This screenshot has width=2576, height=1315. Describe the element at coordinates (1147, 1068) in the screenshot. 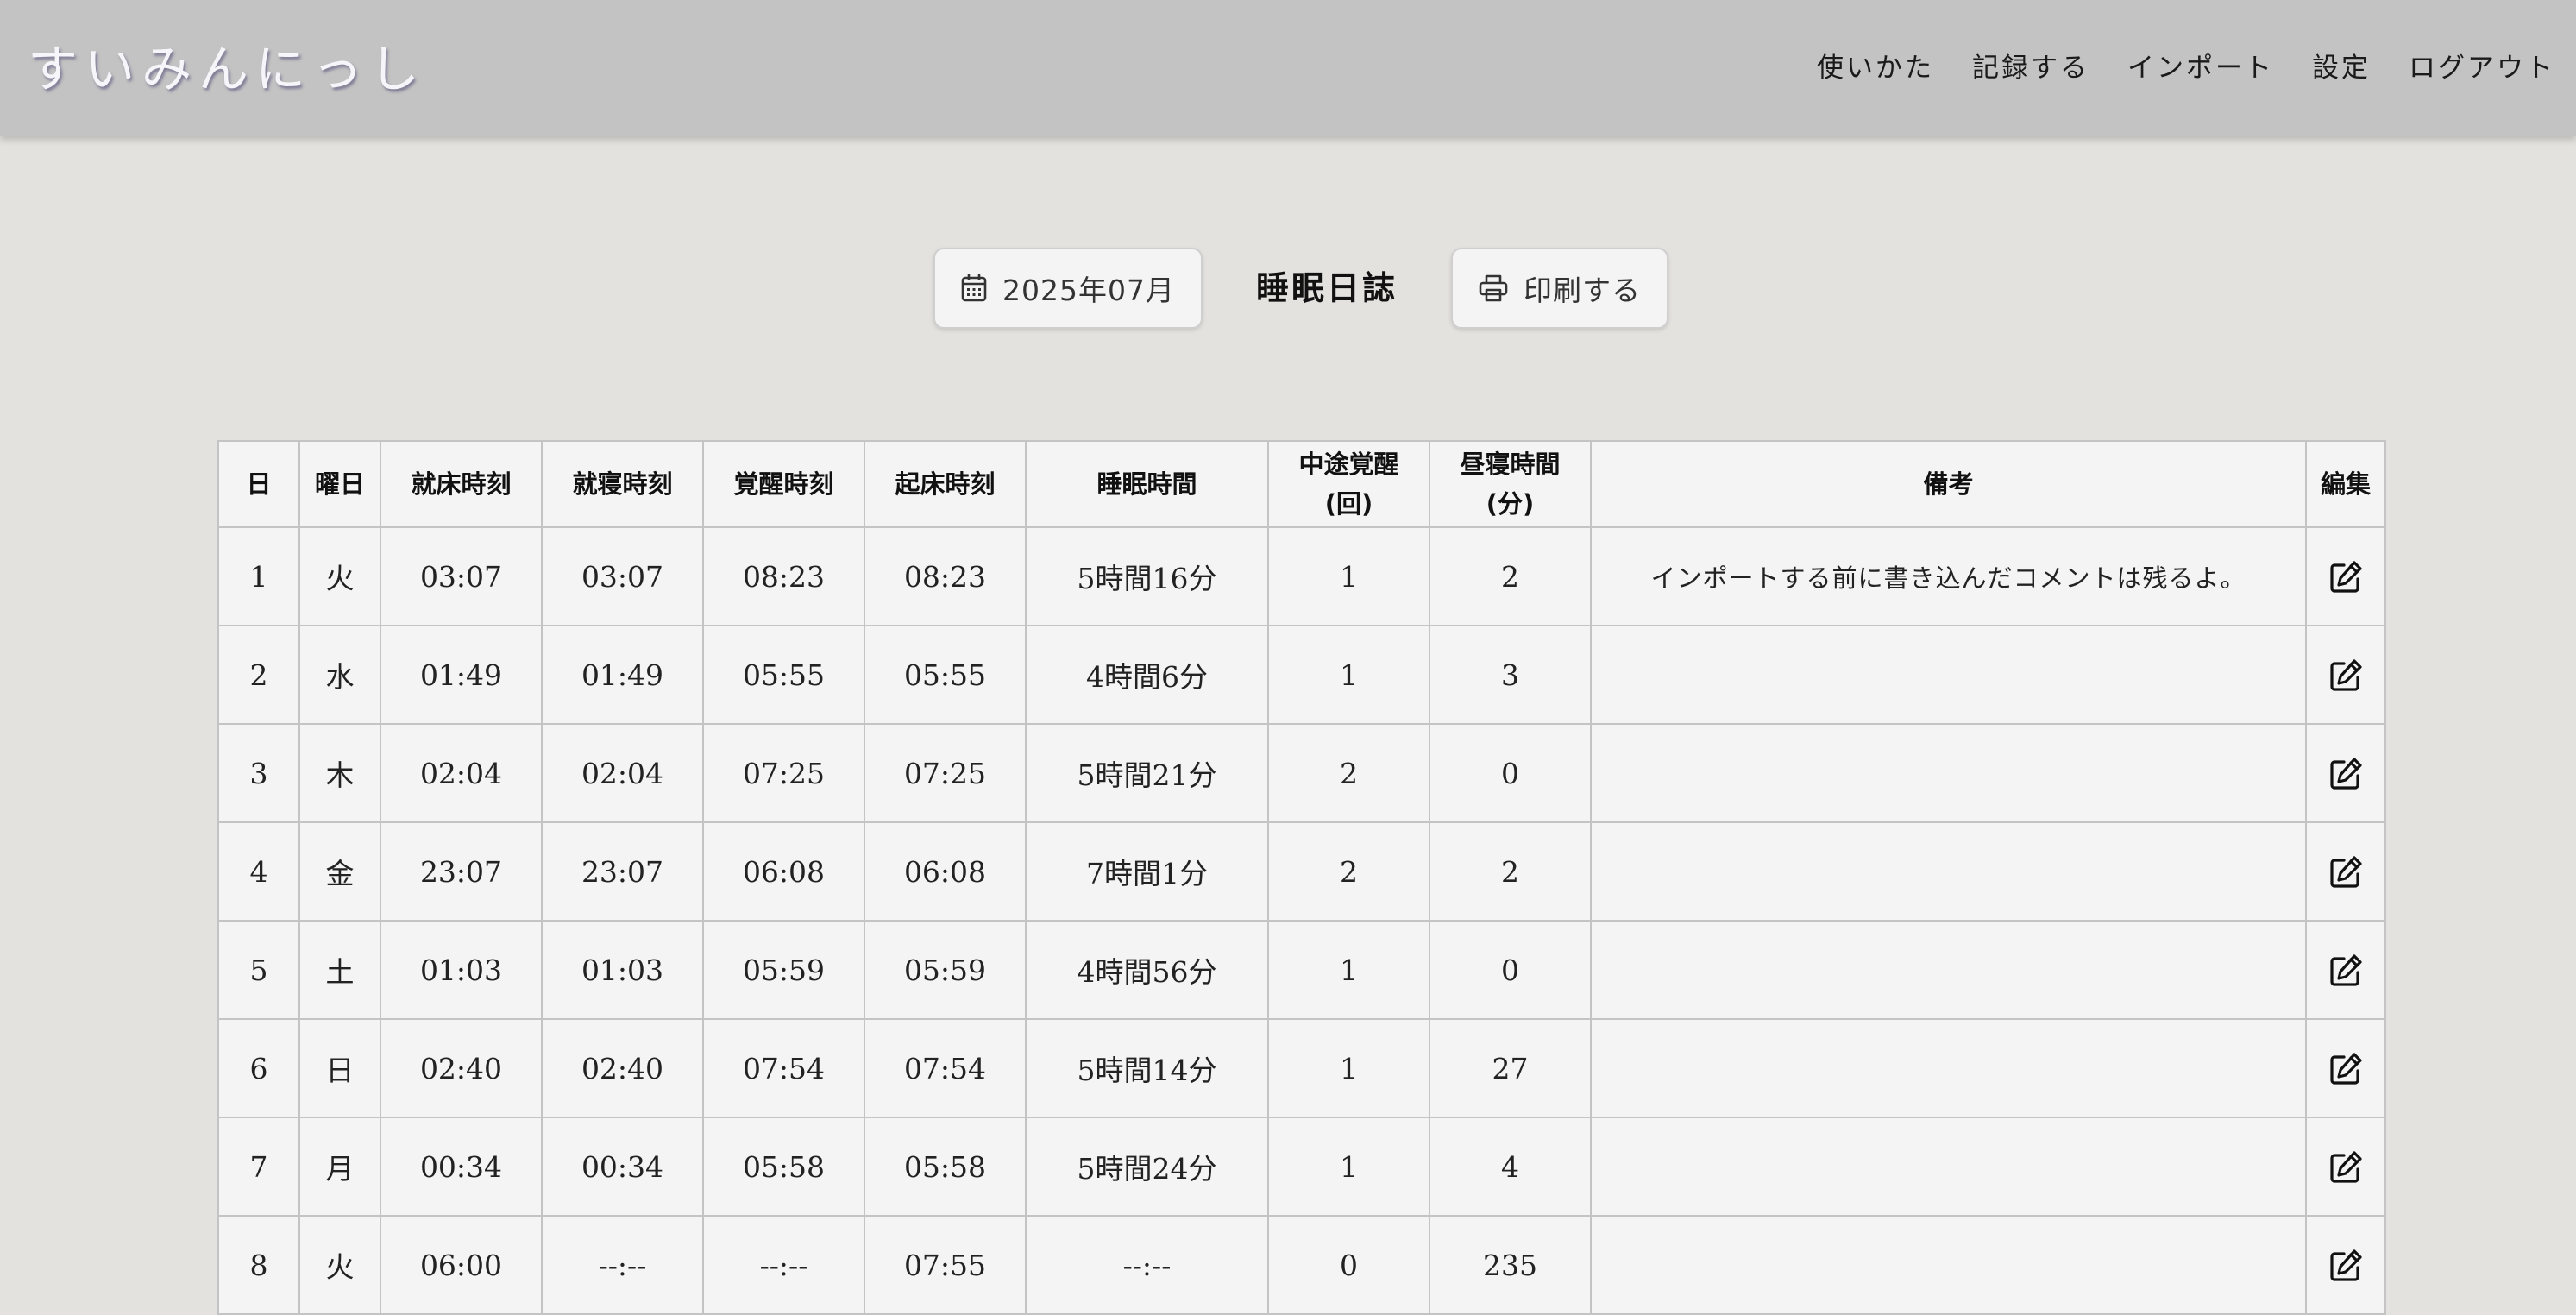

I see `cell-duration: 5時間14分` at that location.